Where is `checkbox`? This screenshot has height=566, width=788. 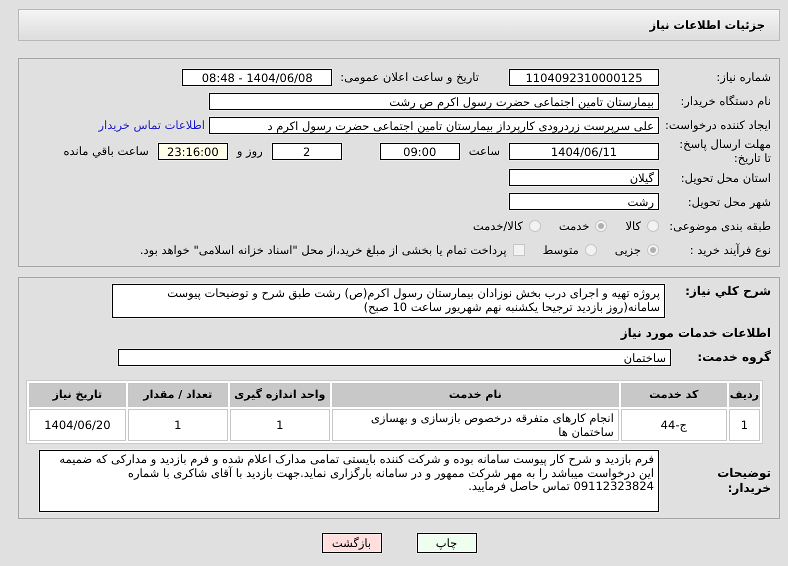 checkbox is located at coordinates (518, 250).